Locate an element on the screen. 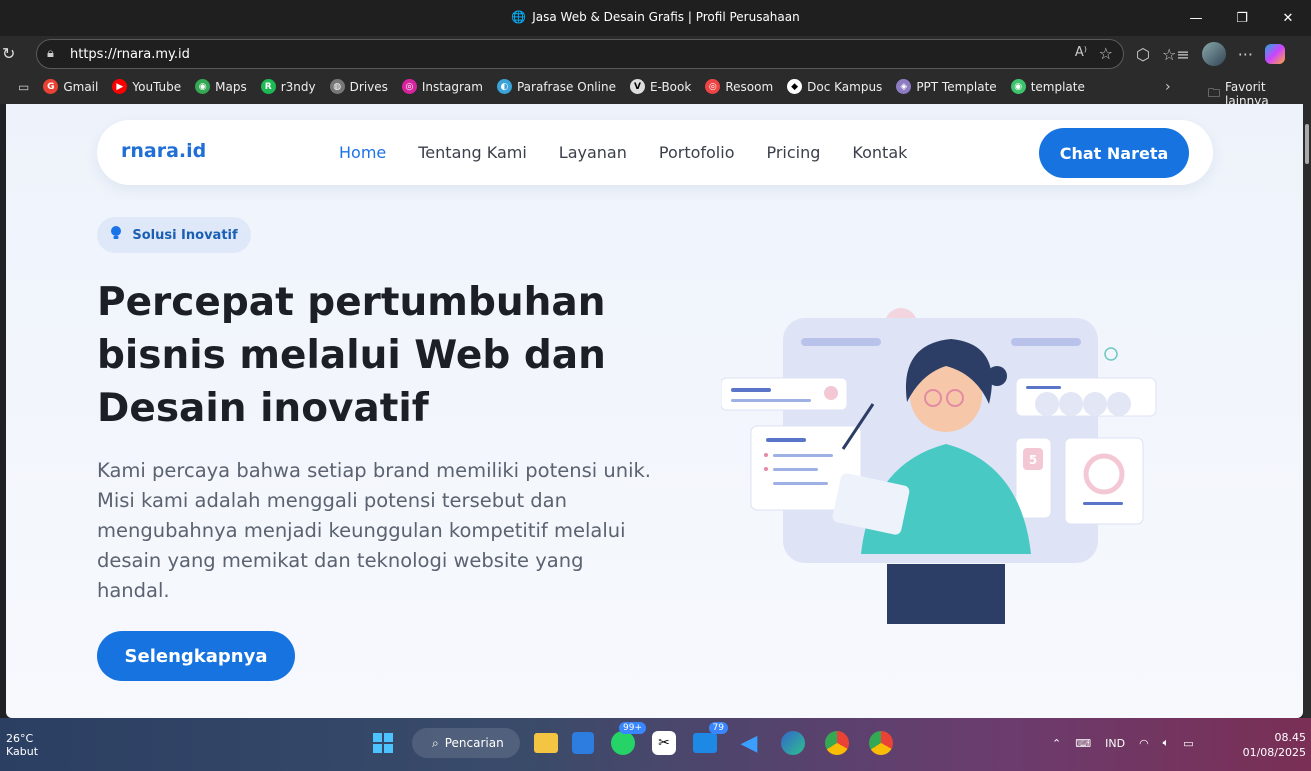 The width and height of the screenshot is (1311, 771). clock-date: 01/08/2025 is located at coordinates (1274, 752).